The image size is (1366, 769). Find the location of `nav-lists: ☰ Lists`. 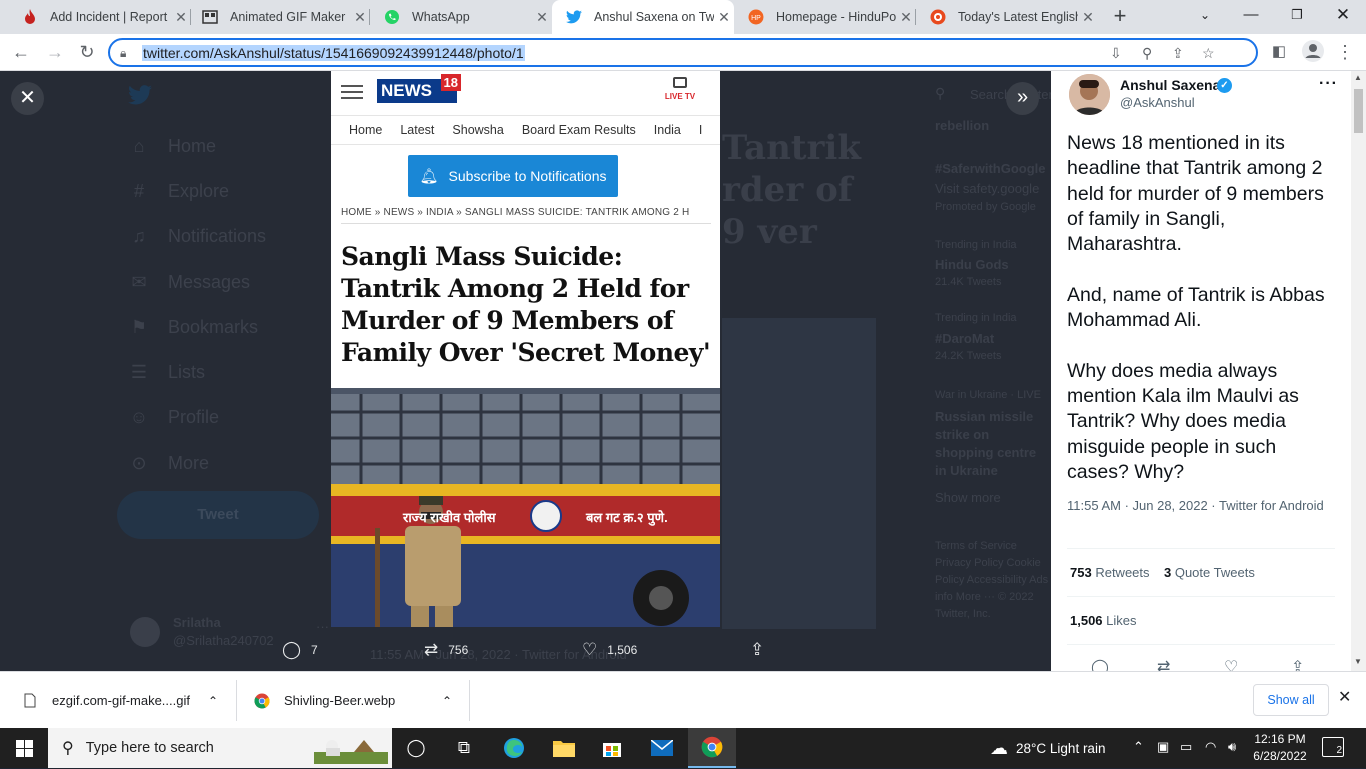

nav-lists: ☰ Lists is located at coordinates (166, 372).